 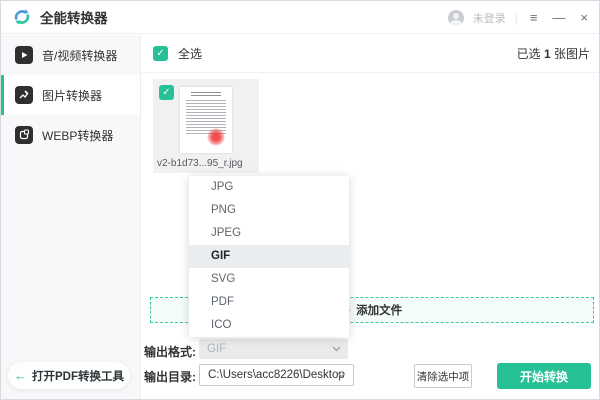 I want to click on document-title-lines, so click(x=206, y=94).